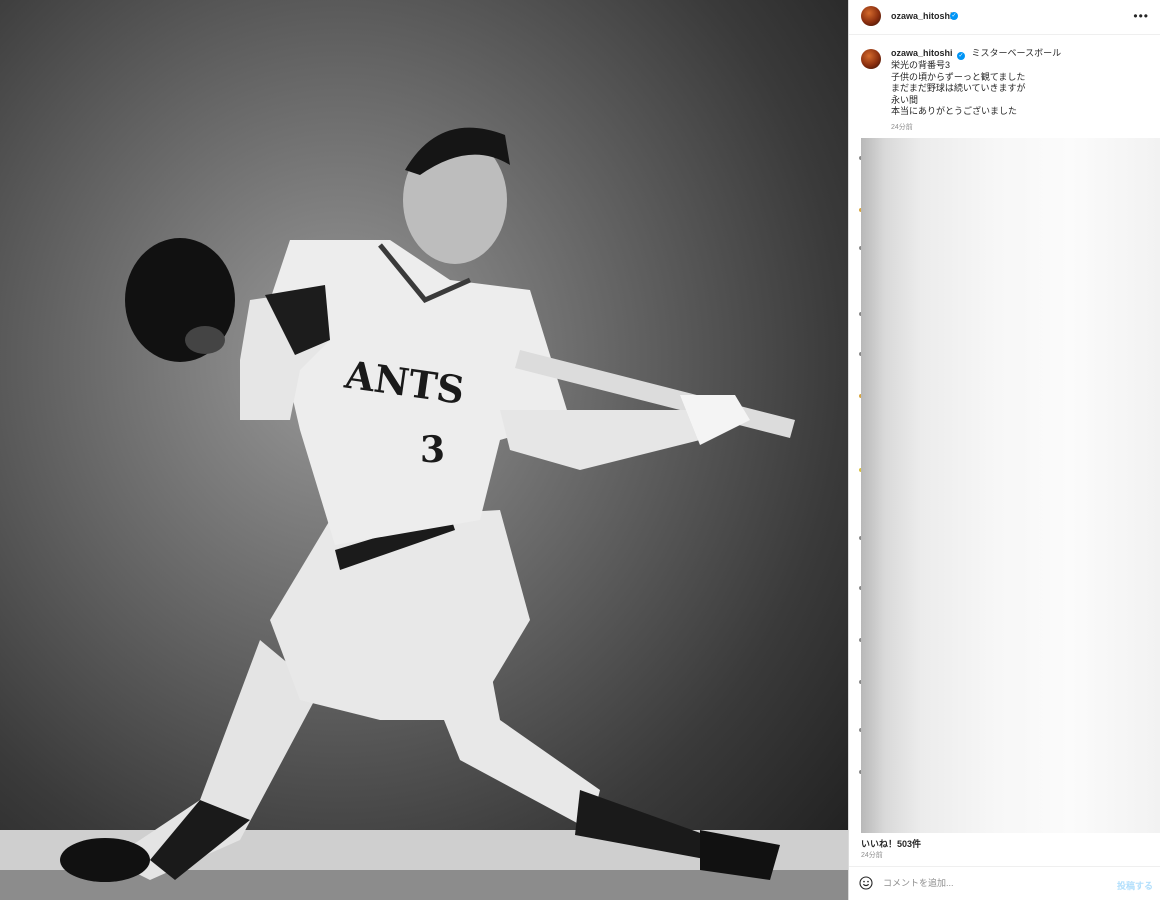  I want to click on post-timestamp: 24分前, so click(872, 855).